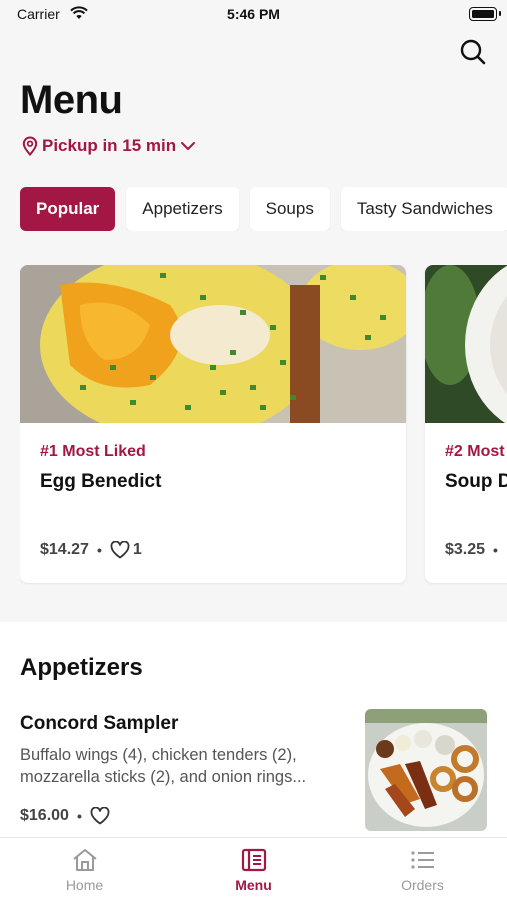 The height and width of the screenshot is (900, 507). What do you see at coordinates (93, 451) in the screenshot?
I see `card-rank: #1 Most Liked` at bounding box center [93, 451].